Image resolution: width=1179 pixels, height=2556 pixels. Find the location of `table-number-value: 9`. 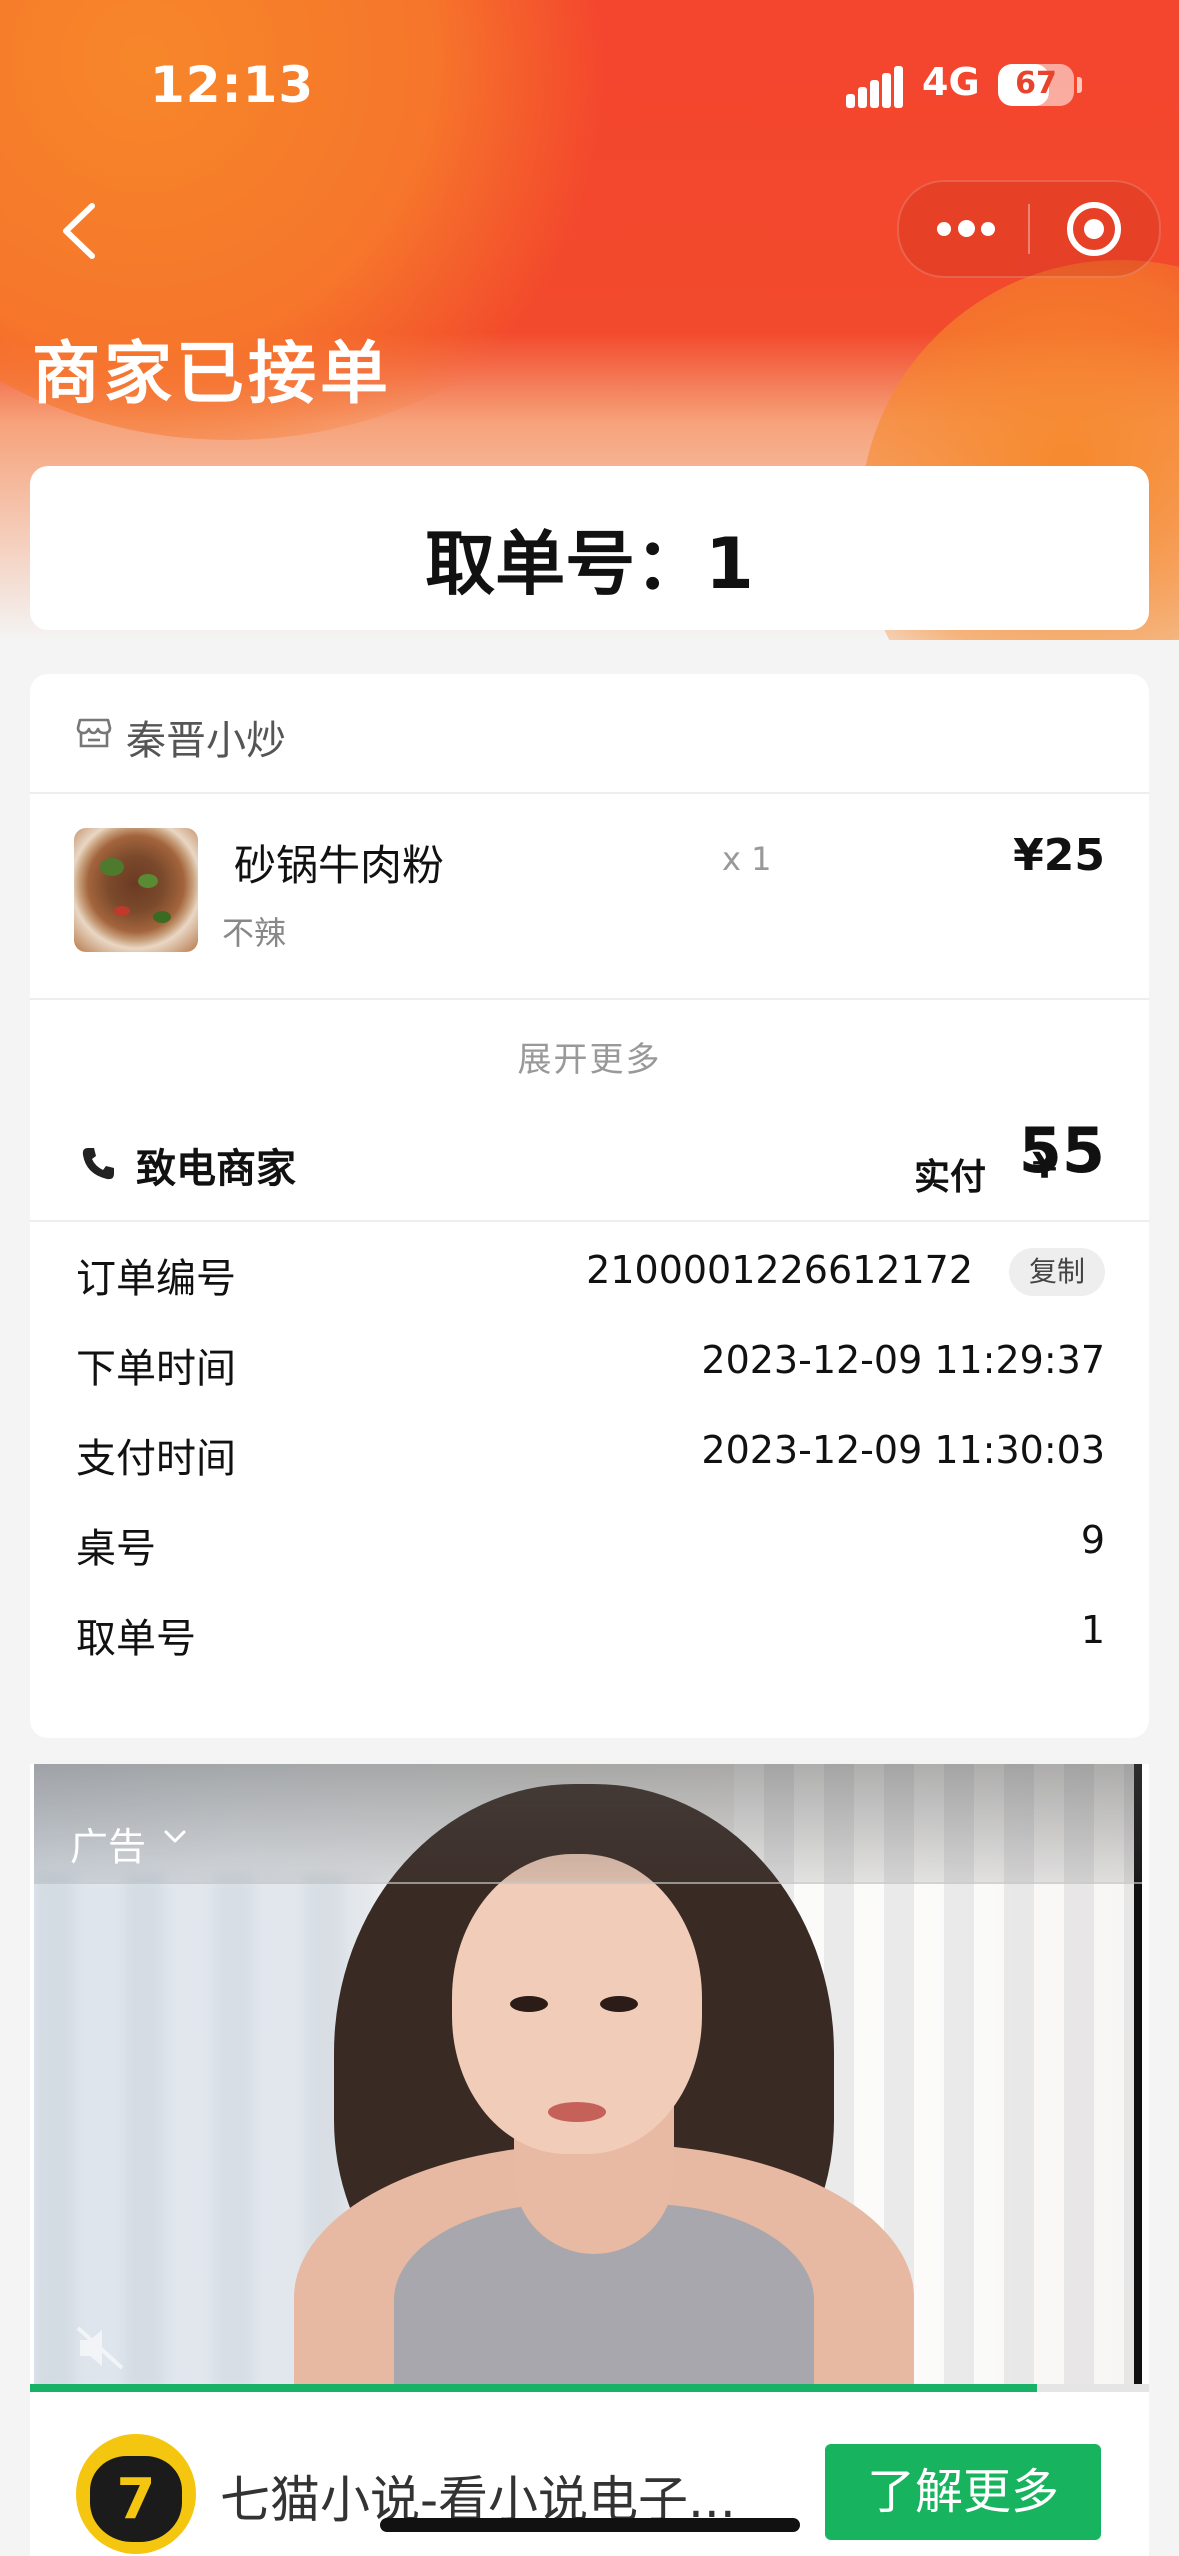

table-number-value: 9 is located at coordinates (1092, 1540).